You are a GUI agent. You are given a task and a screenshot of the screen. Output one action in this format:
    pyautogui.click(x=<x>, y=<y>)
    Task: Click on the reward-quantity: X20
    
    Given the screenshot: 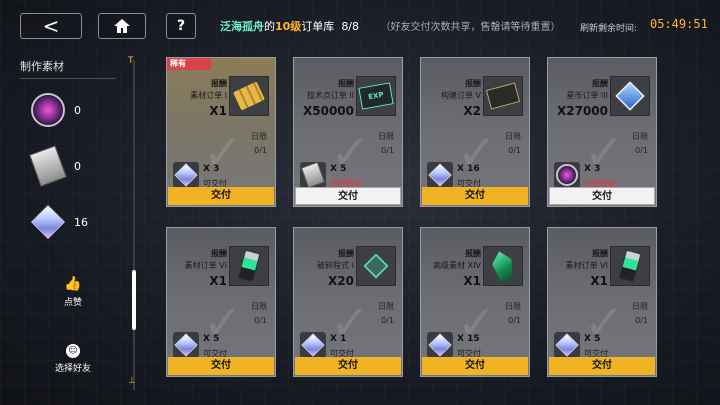 What is the action you would take?
    pyautogui.click(x=341, y=281)
    